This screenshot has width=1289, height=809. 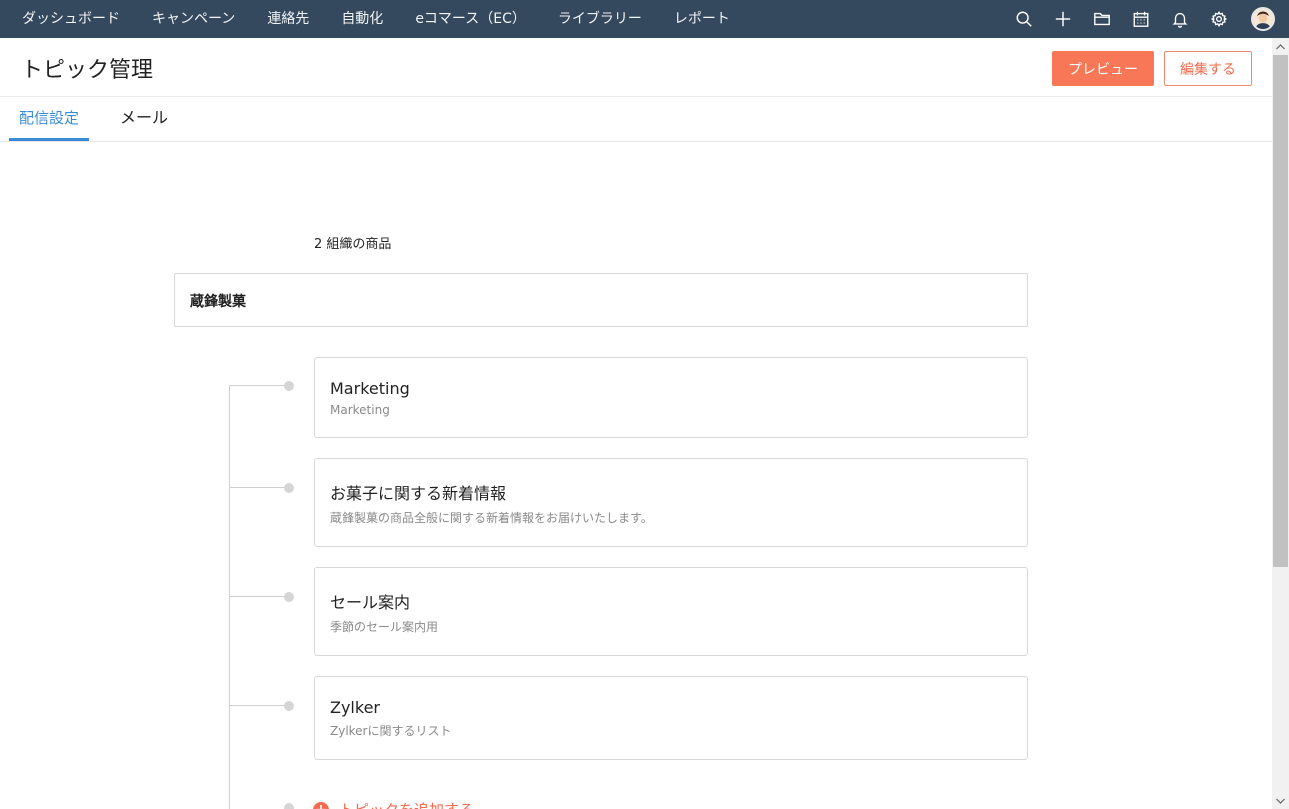 I want to click on scroll-down-icon, so click(x=1280, y=800).